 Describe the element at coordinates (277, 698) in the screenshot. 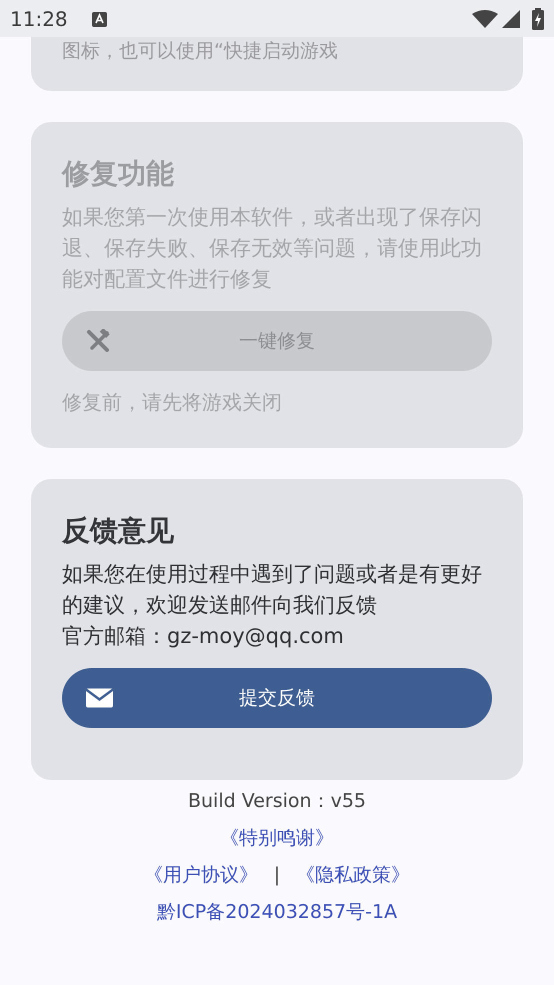

I see `action-button: 提交反馈` at that location.